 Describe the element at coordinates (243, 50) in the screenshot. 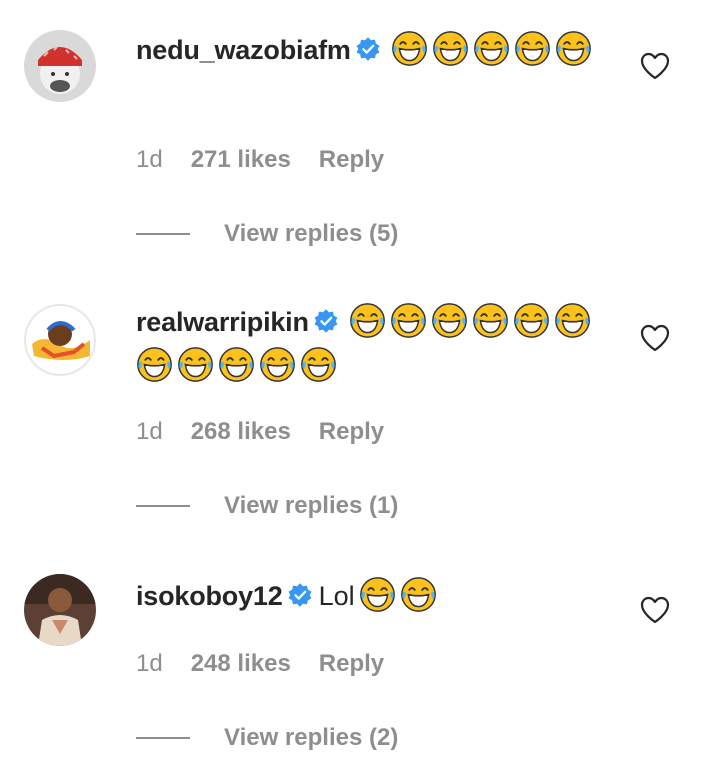

I see `username: nedu_wazobiafm` at that location.